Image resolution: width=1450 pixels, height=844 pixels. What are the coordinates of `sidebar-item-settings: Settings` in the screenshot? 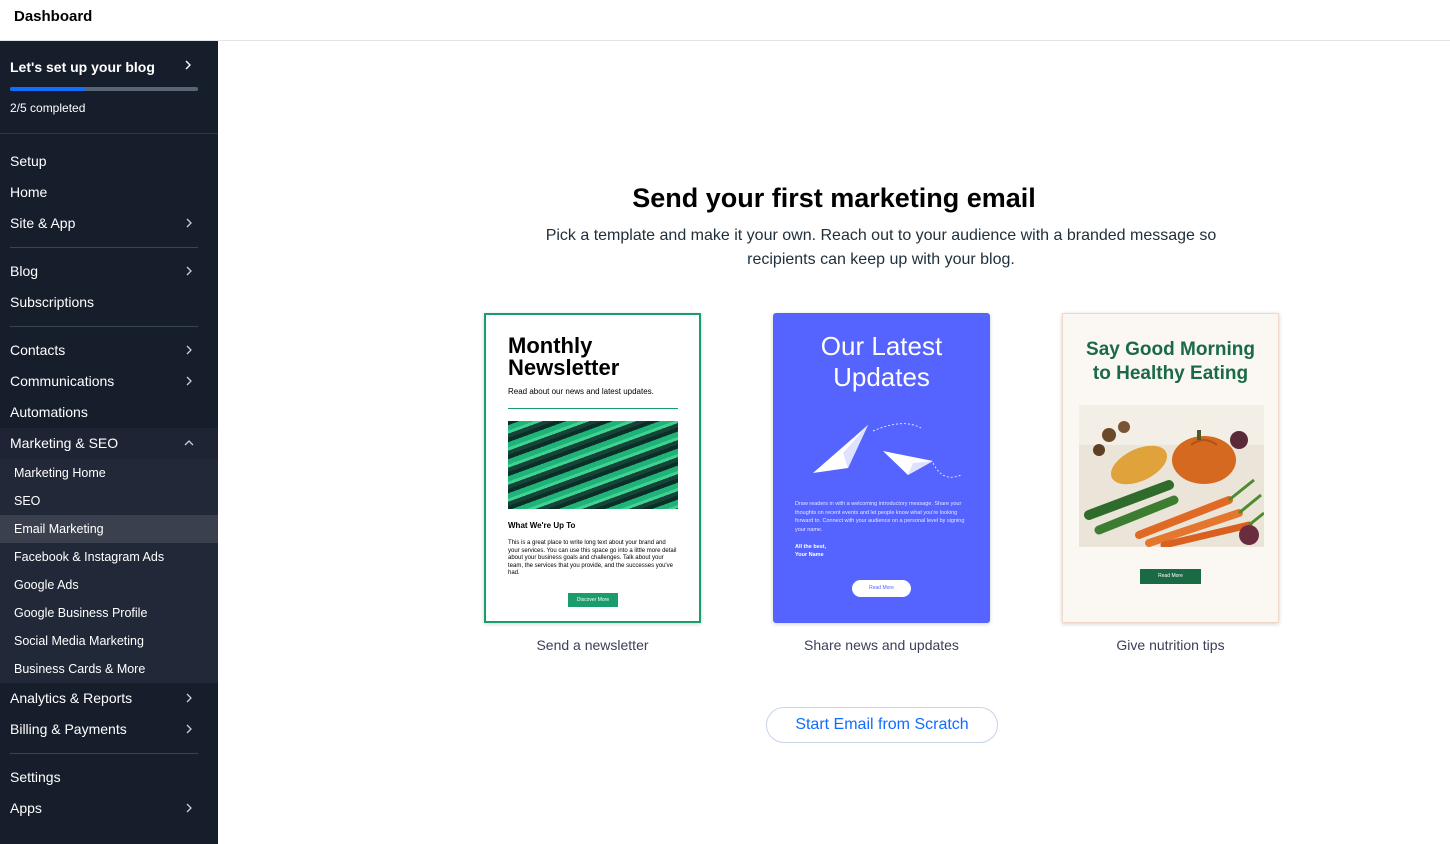 It's located at (109, 777).